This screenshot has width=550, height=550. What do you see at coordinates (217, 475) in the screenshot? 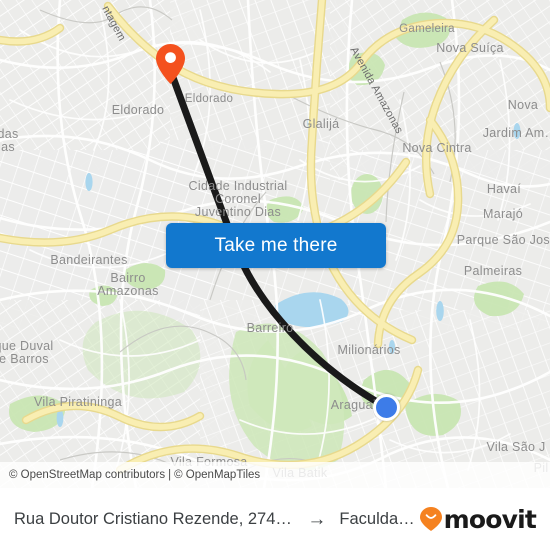
I see `attribution-maptiles: © OpenMapTiles` at bounding box center [217, 475].